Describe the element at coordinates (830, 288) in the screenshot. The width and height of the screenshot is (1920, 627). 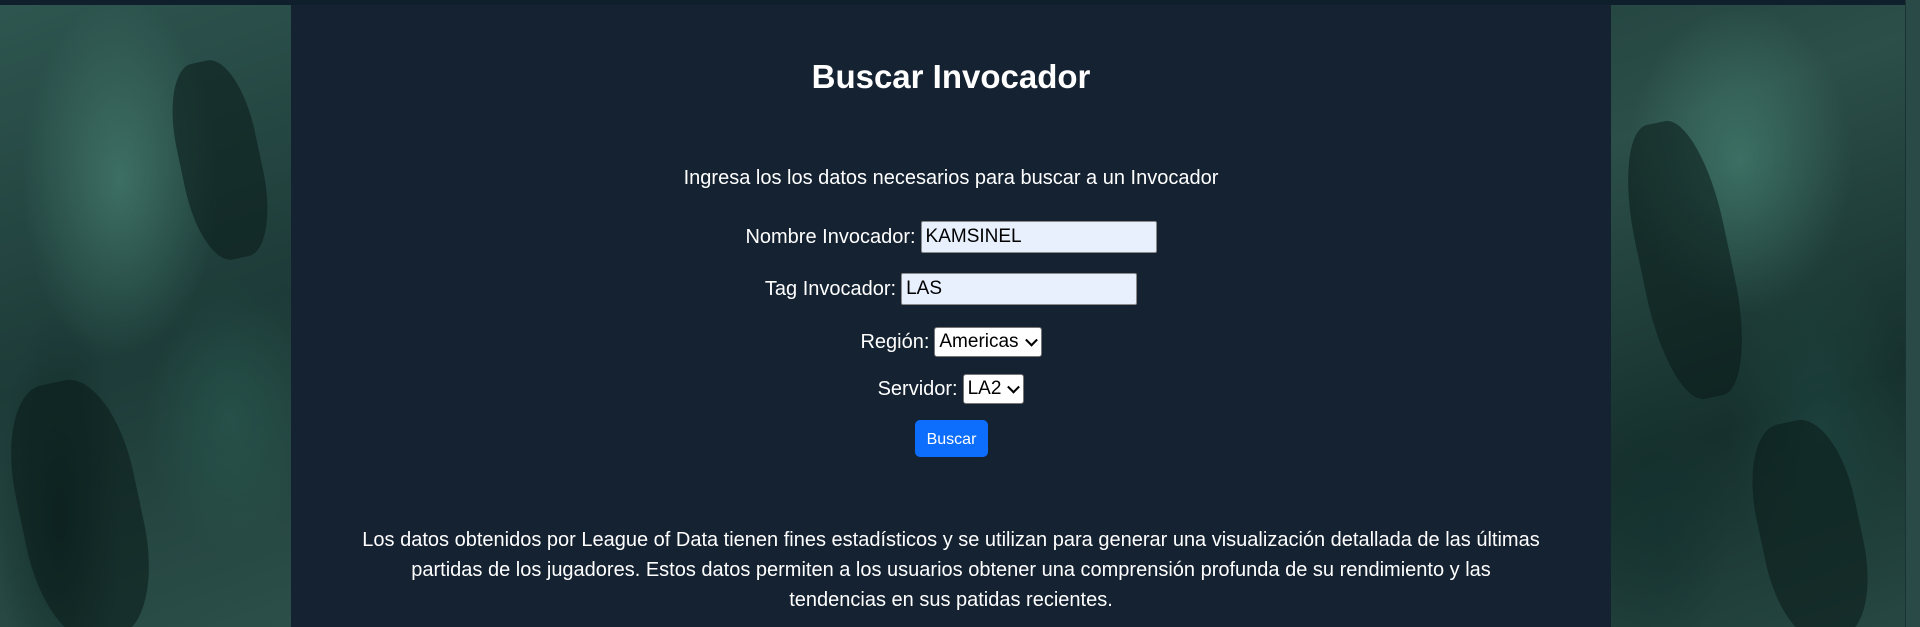
I see `tag-label: Tag Invocador:` at that location.